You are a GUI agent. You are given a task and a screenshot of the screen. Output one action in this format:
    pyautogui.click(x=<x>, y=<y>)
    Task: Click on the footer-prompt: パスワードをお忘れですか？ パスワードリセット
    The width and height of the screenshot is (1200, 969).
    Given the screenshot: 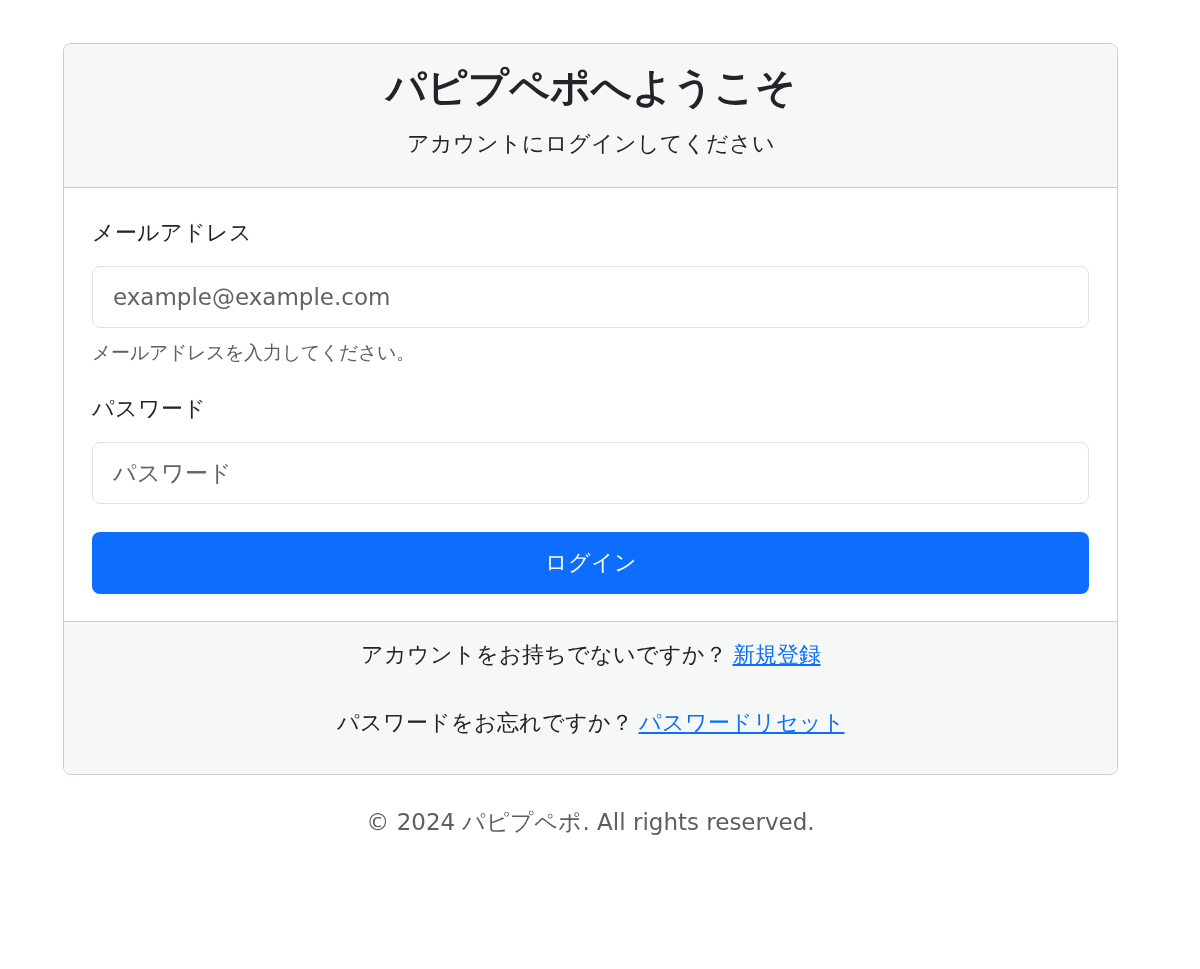 What is the action you would take?
    pyautogui.click(x=590, y=723)
    